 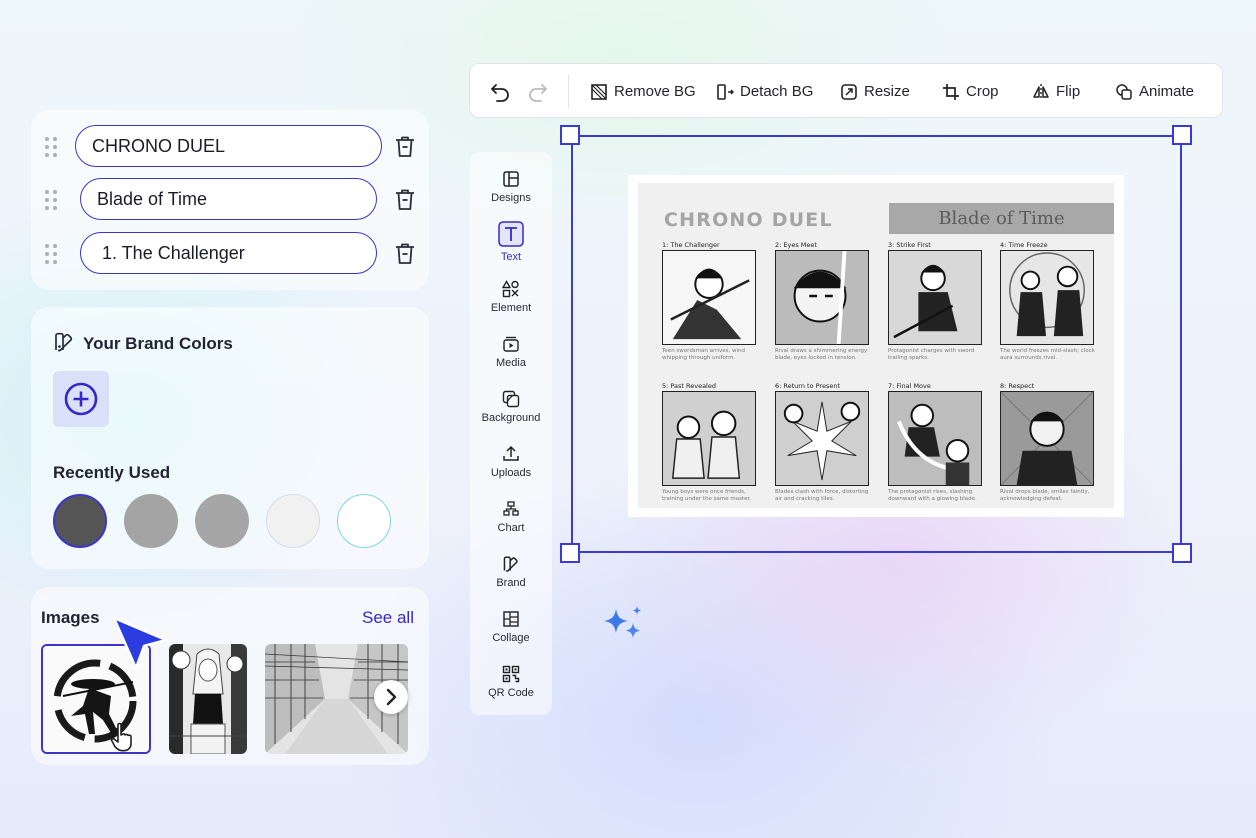 I want to click on plus-circle-icon, so click(x=81, y=399).